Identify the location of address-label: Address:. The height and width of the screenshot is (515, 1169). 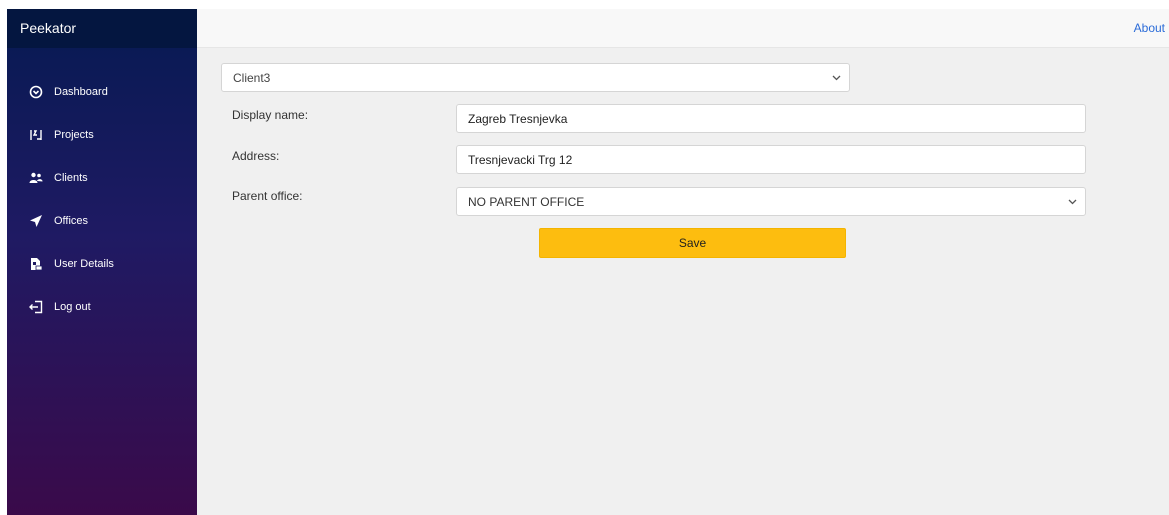
(256, 156).